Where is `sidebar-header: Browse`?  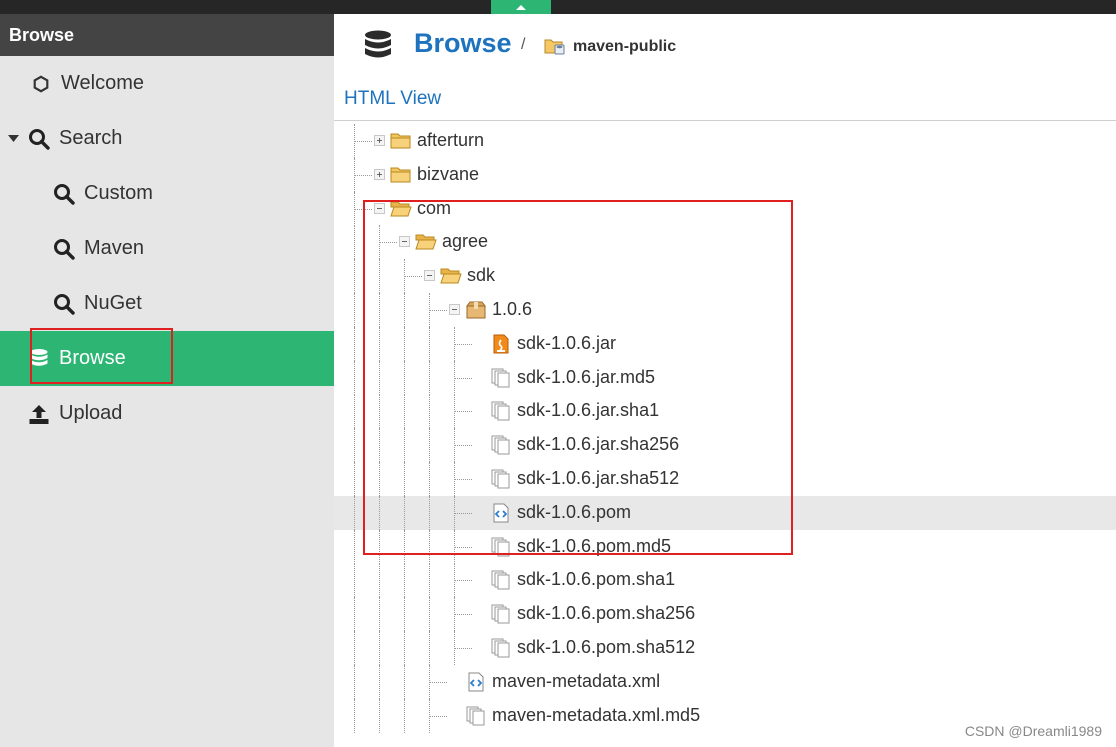 sidebar-header: Browse is located at coordinates (167, 35).